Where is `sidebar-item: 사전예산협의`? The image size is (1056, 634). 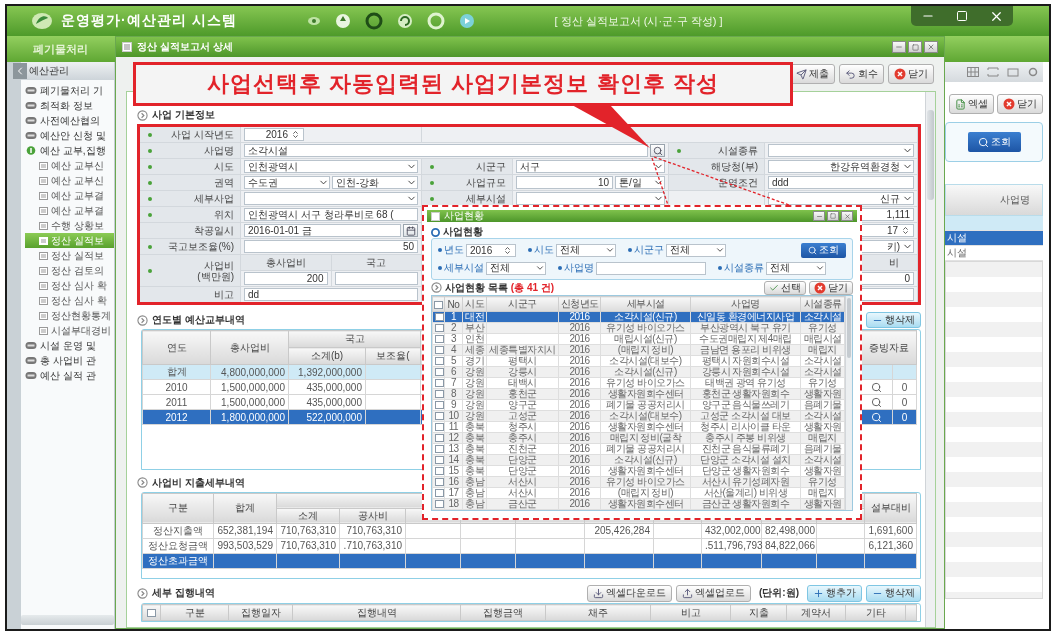 sidebar-item: 사전예산협의 is located at coordinates (69, 120).